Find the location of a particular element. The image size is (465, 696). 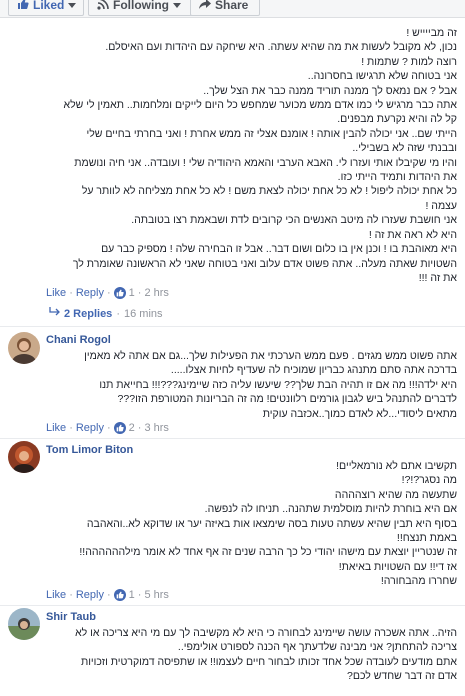

comment-line: אני בטוחה שלא תרגישו בחסרונה.. is located at coordinates (382, 76).